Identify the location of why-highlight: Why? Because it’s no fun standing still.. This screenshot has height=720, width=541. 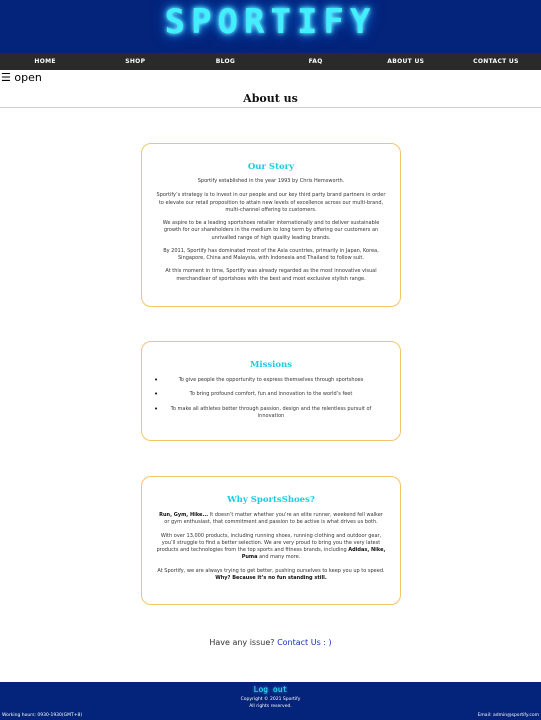
(271, 577).